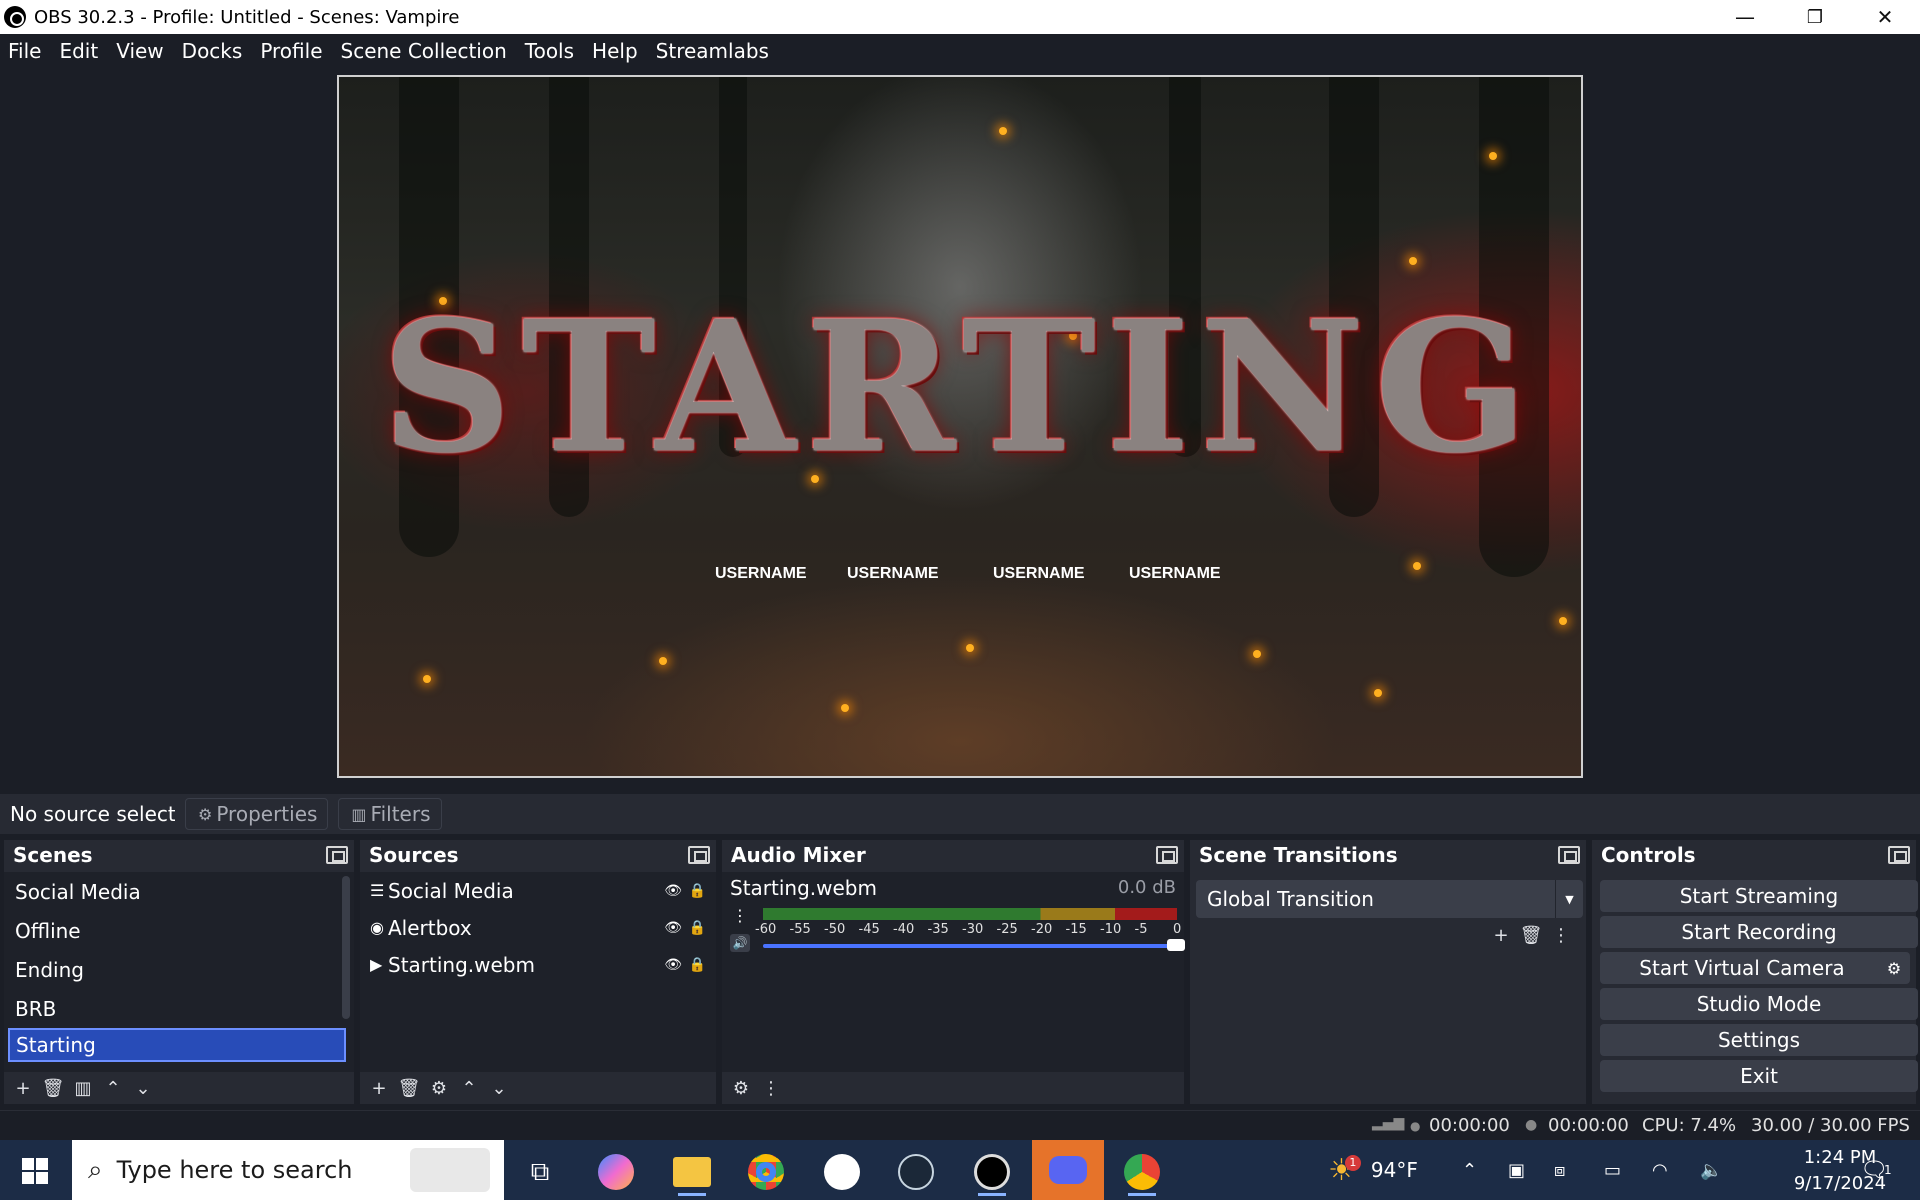  What do you see at coordinates (1759, 1076) in the screenshot?
I see `exit-button: Exit` at bounding box center [1759, 1076].